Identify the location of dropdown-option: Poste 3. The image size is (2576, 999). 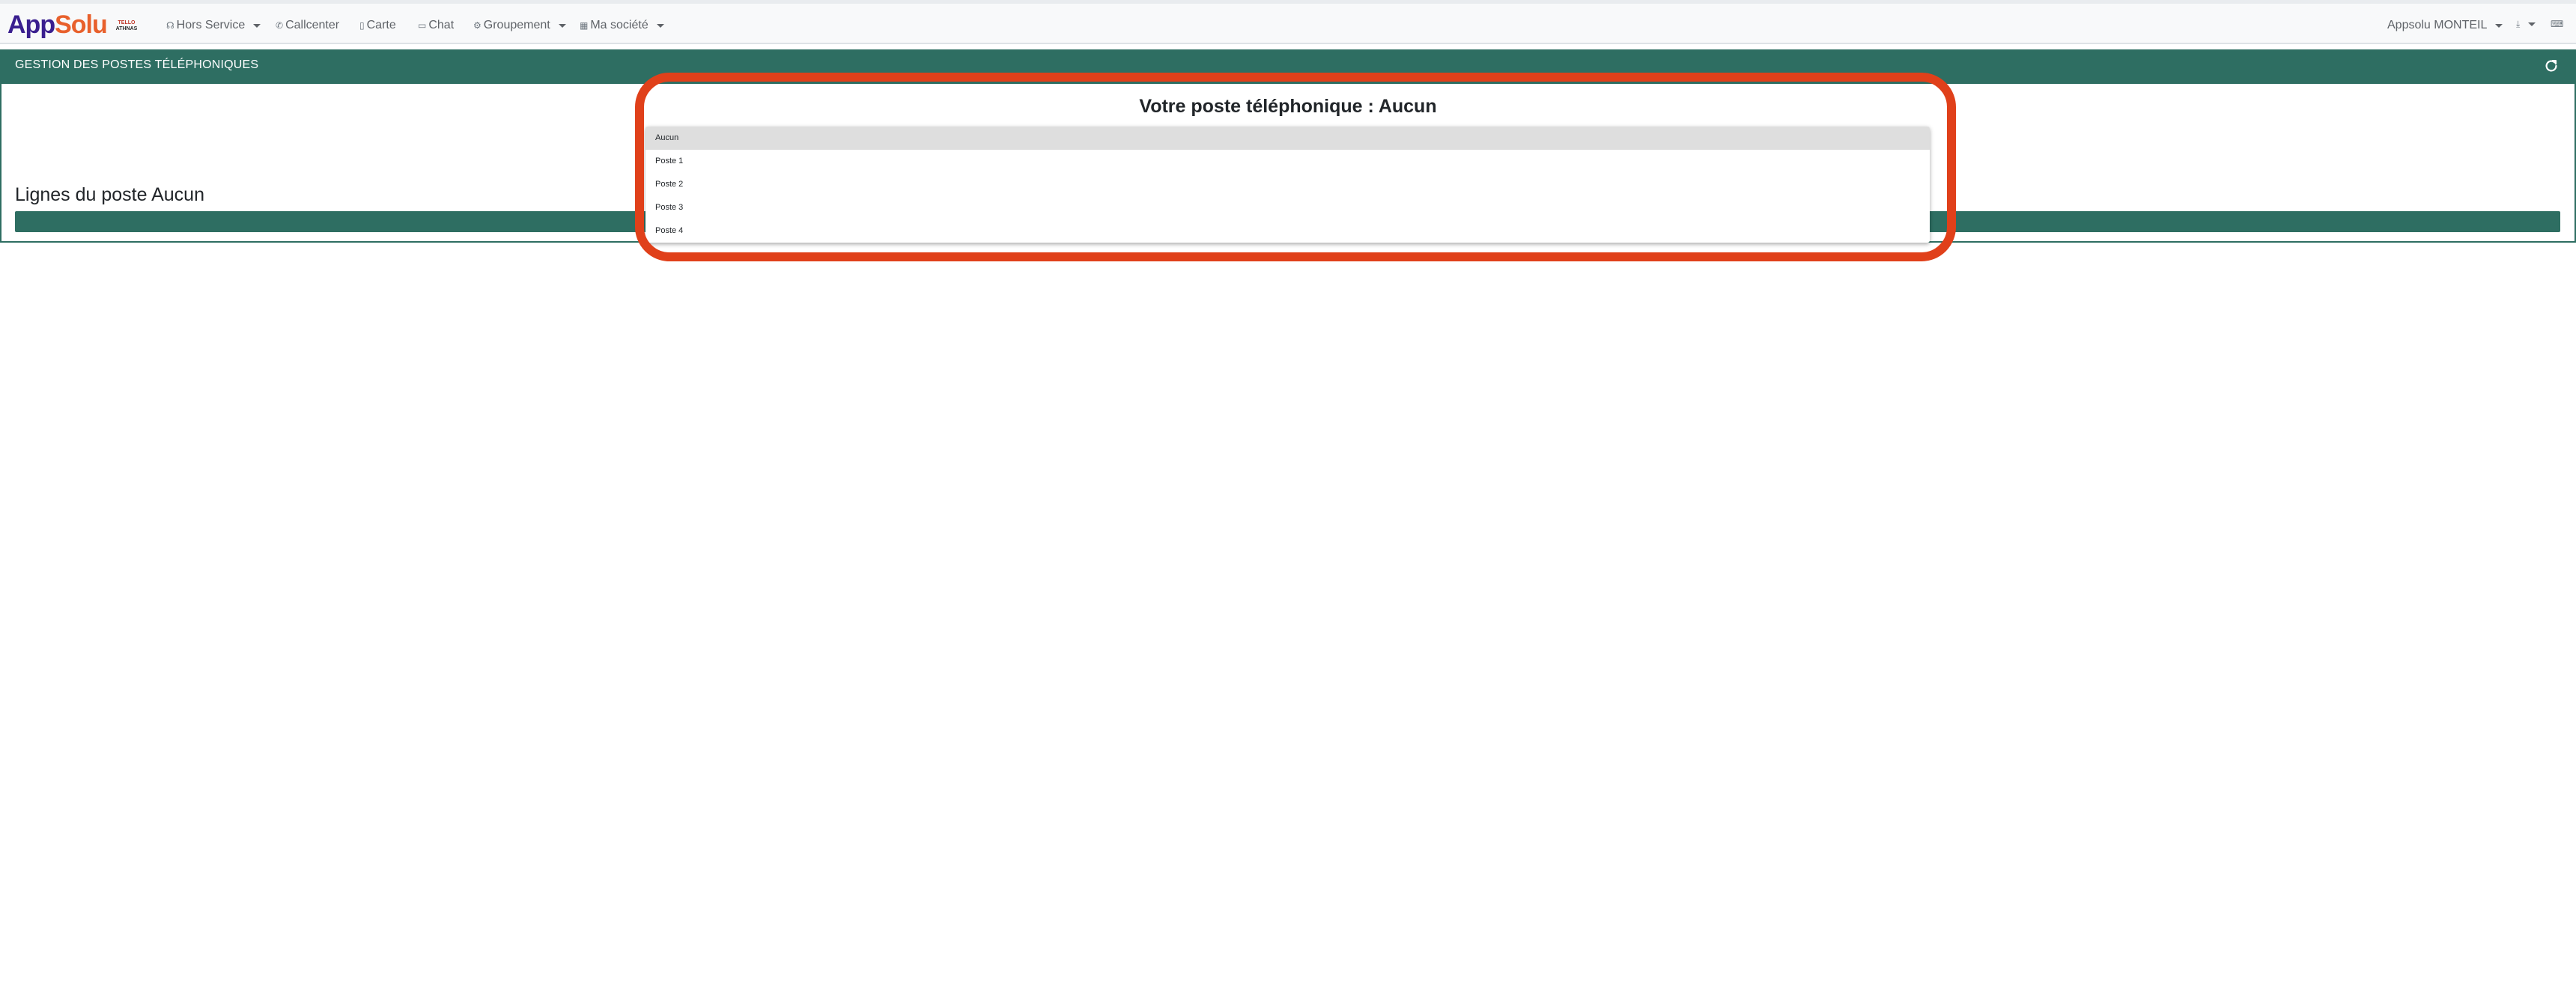
(1287, 207).